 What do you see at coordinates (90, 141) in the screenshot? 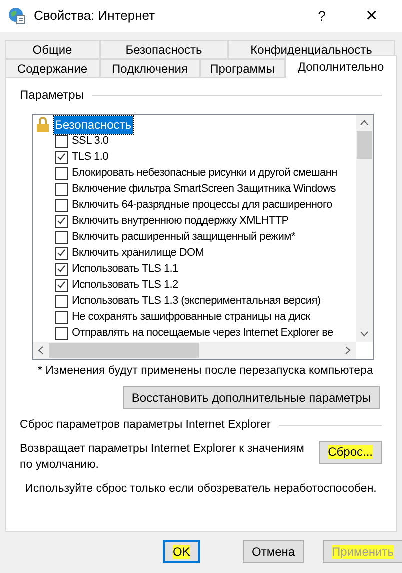
I see `option-label: SSL 3.0` at bounding box center [90, 141].